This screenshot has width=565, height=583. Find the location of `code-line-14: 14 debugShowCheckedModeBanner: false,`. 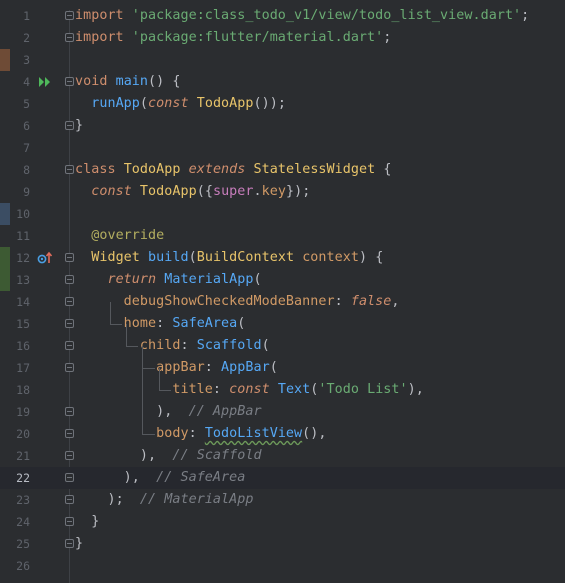

code-line-14: 14 debugShowCheckedModeBanner: false, is located at coordinates (282, 302).